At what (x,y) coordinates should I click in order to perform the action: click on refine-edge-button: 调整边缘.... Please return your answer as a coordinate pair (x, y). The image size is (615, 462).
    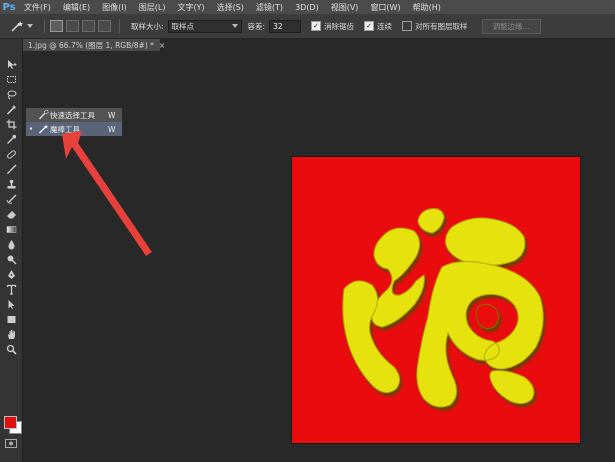
    Looking at the image, I should click on (511, 26).